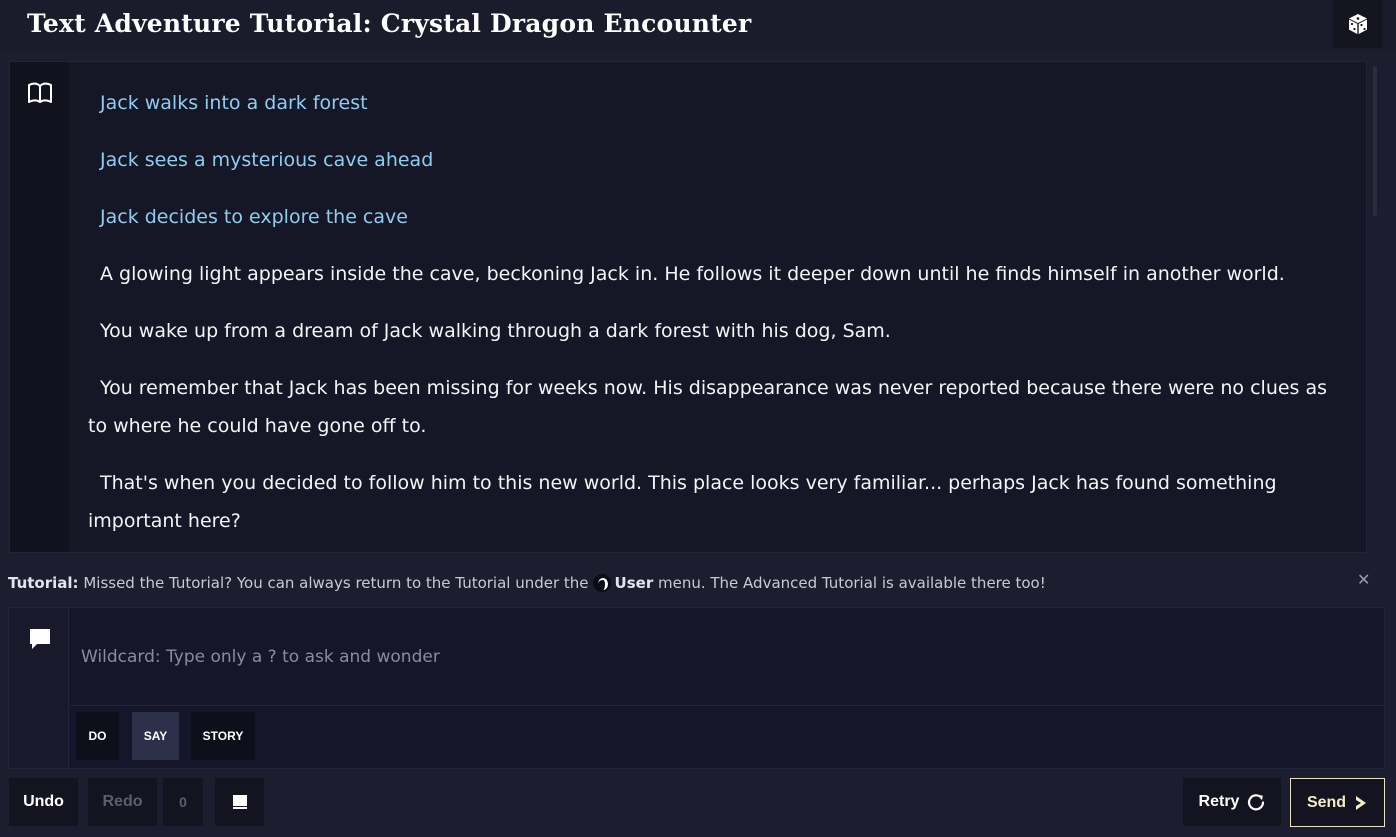  What do you see at coordinates (234, 103) in the screenshot?
I see `story-action: Jack walks into a dark forest` at bounding box center [234, 103].